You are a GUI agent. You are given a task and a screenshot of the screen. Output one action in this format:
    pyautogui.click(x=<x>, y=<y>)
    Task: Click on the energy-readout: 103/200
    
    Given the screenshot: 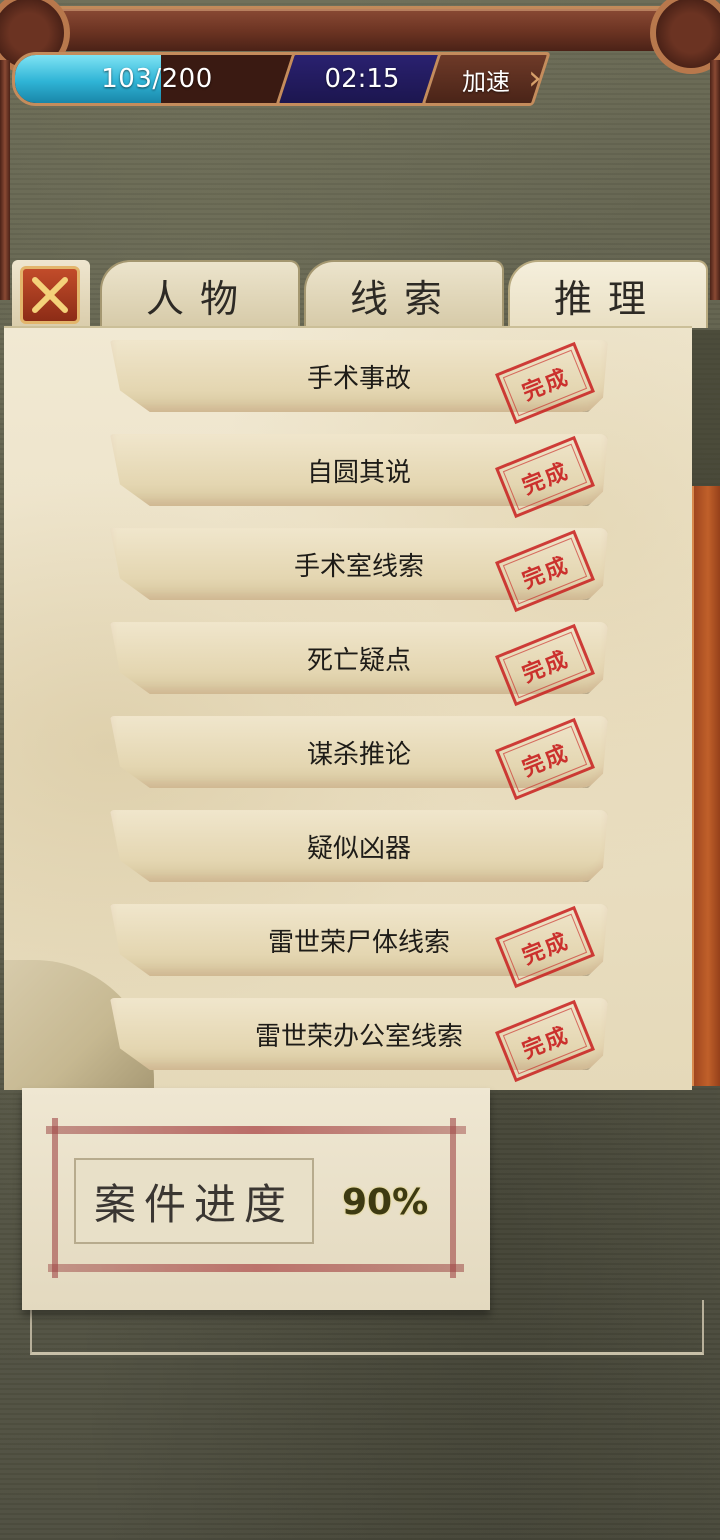 What is the action you would take?
    pyautogui.click(x=157, y=79)
    